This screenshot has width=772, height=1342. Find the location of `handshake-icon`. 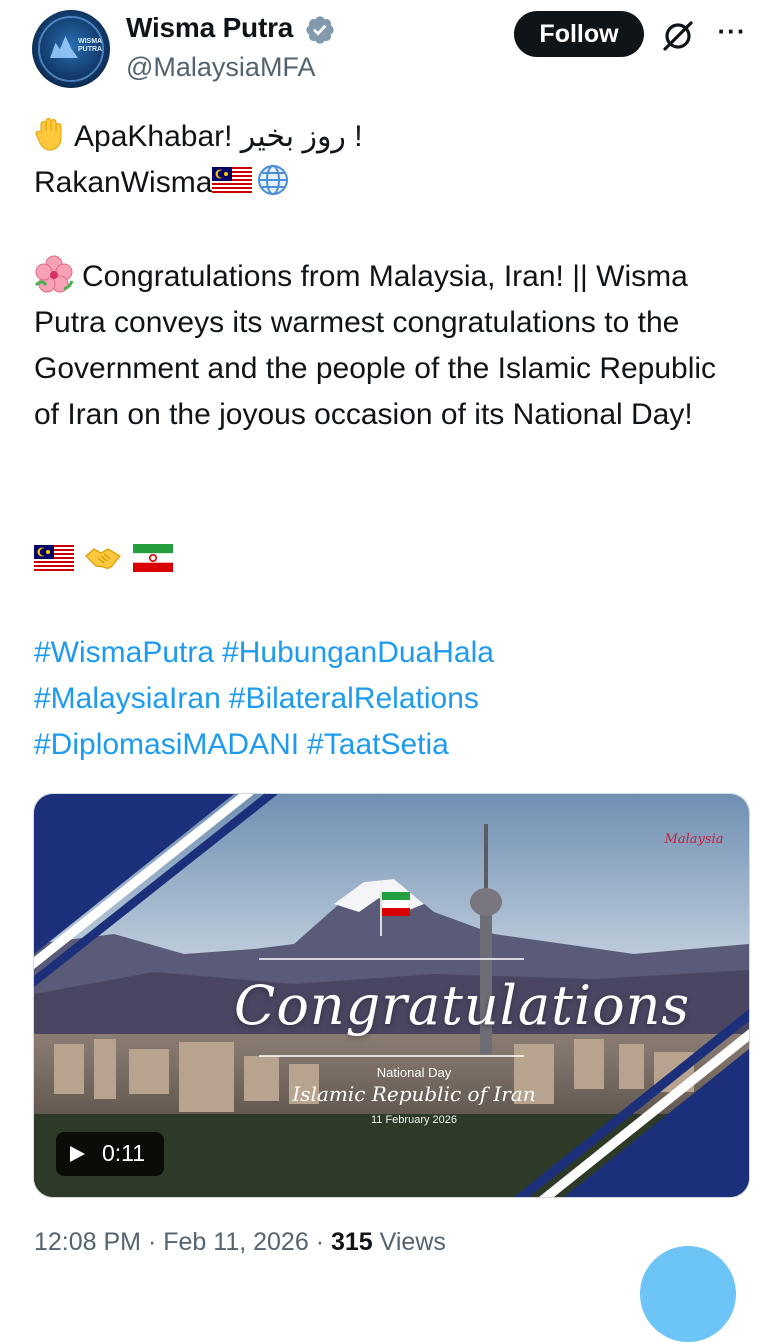

handshake-icon is located at coordinates (103, 558).